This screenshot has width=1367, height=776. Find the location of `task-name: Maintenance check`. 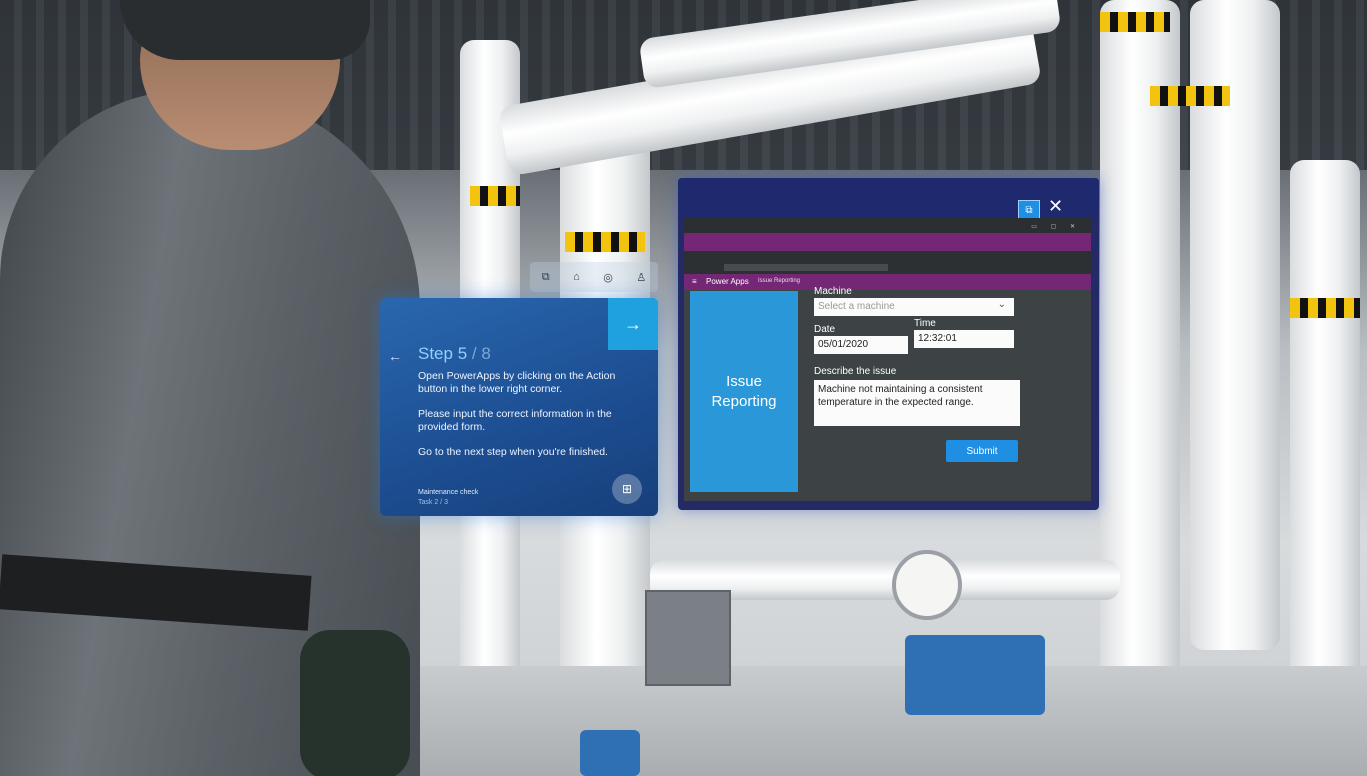

task-name: Maintenance check is located at coordinates (448, 492).